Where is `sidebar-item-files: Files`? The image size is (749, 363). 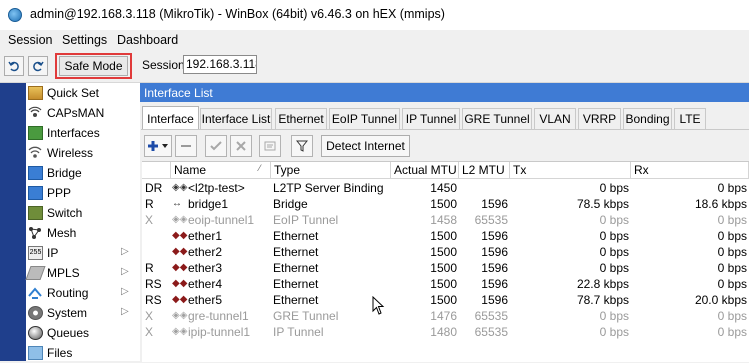 sidebar-item-files: Files is located at coordinates (83, 353).